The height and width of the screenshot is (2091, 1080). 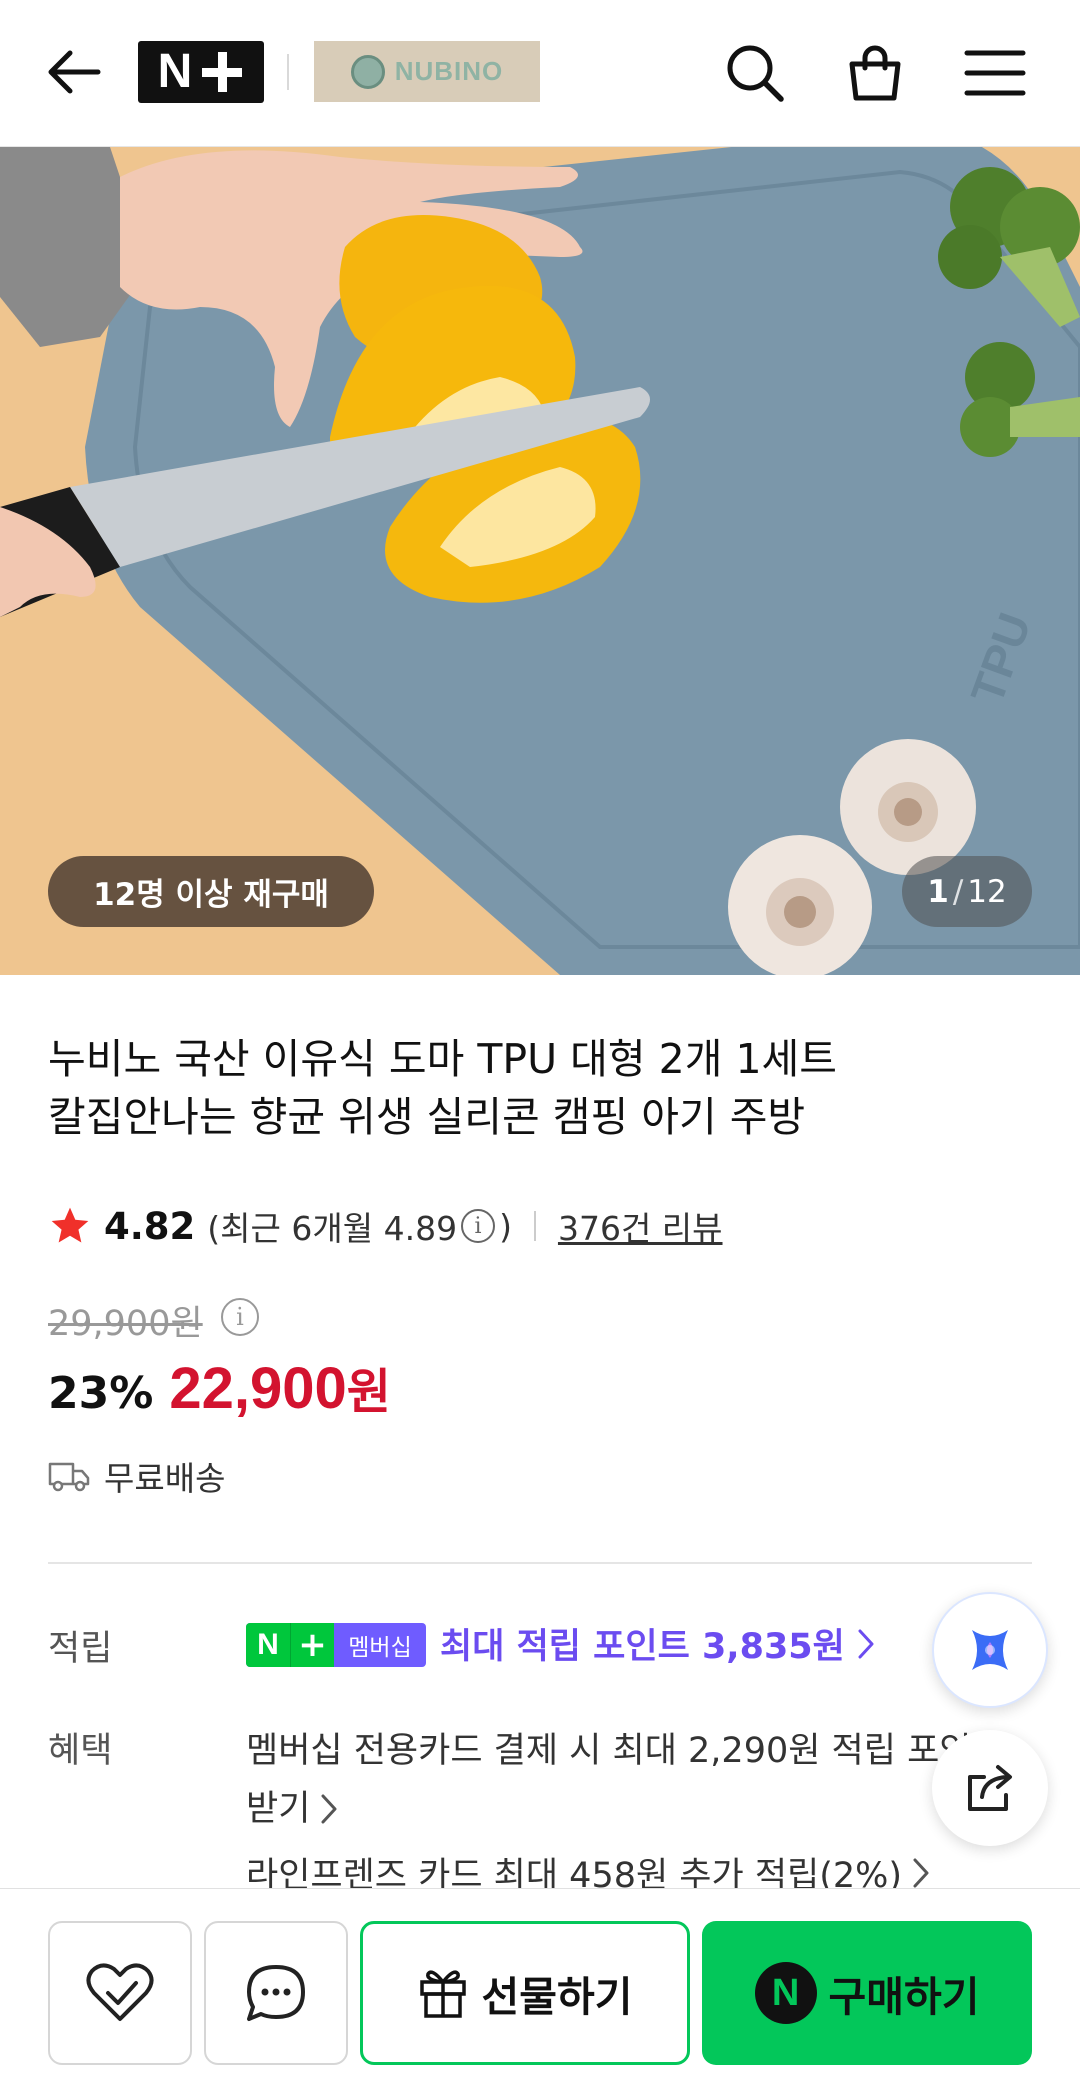 I want to click on buy-button: N 구매하기, so click(x=867, y=1993).